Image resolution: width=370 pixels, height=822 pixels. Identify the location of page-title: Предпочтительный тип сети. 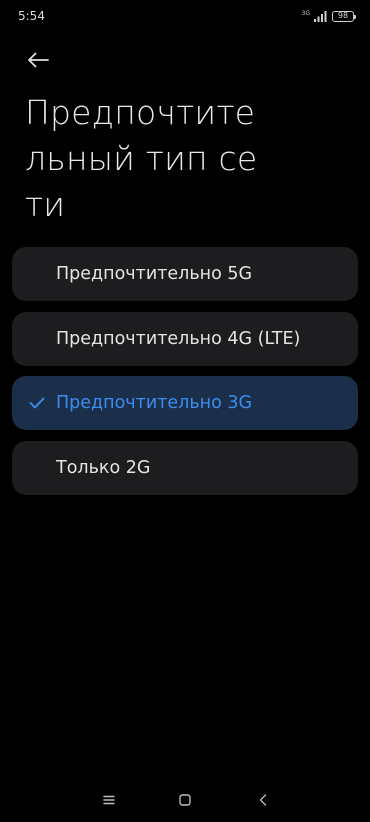
(141, 158).